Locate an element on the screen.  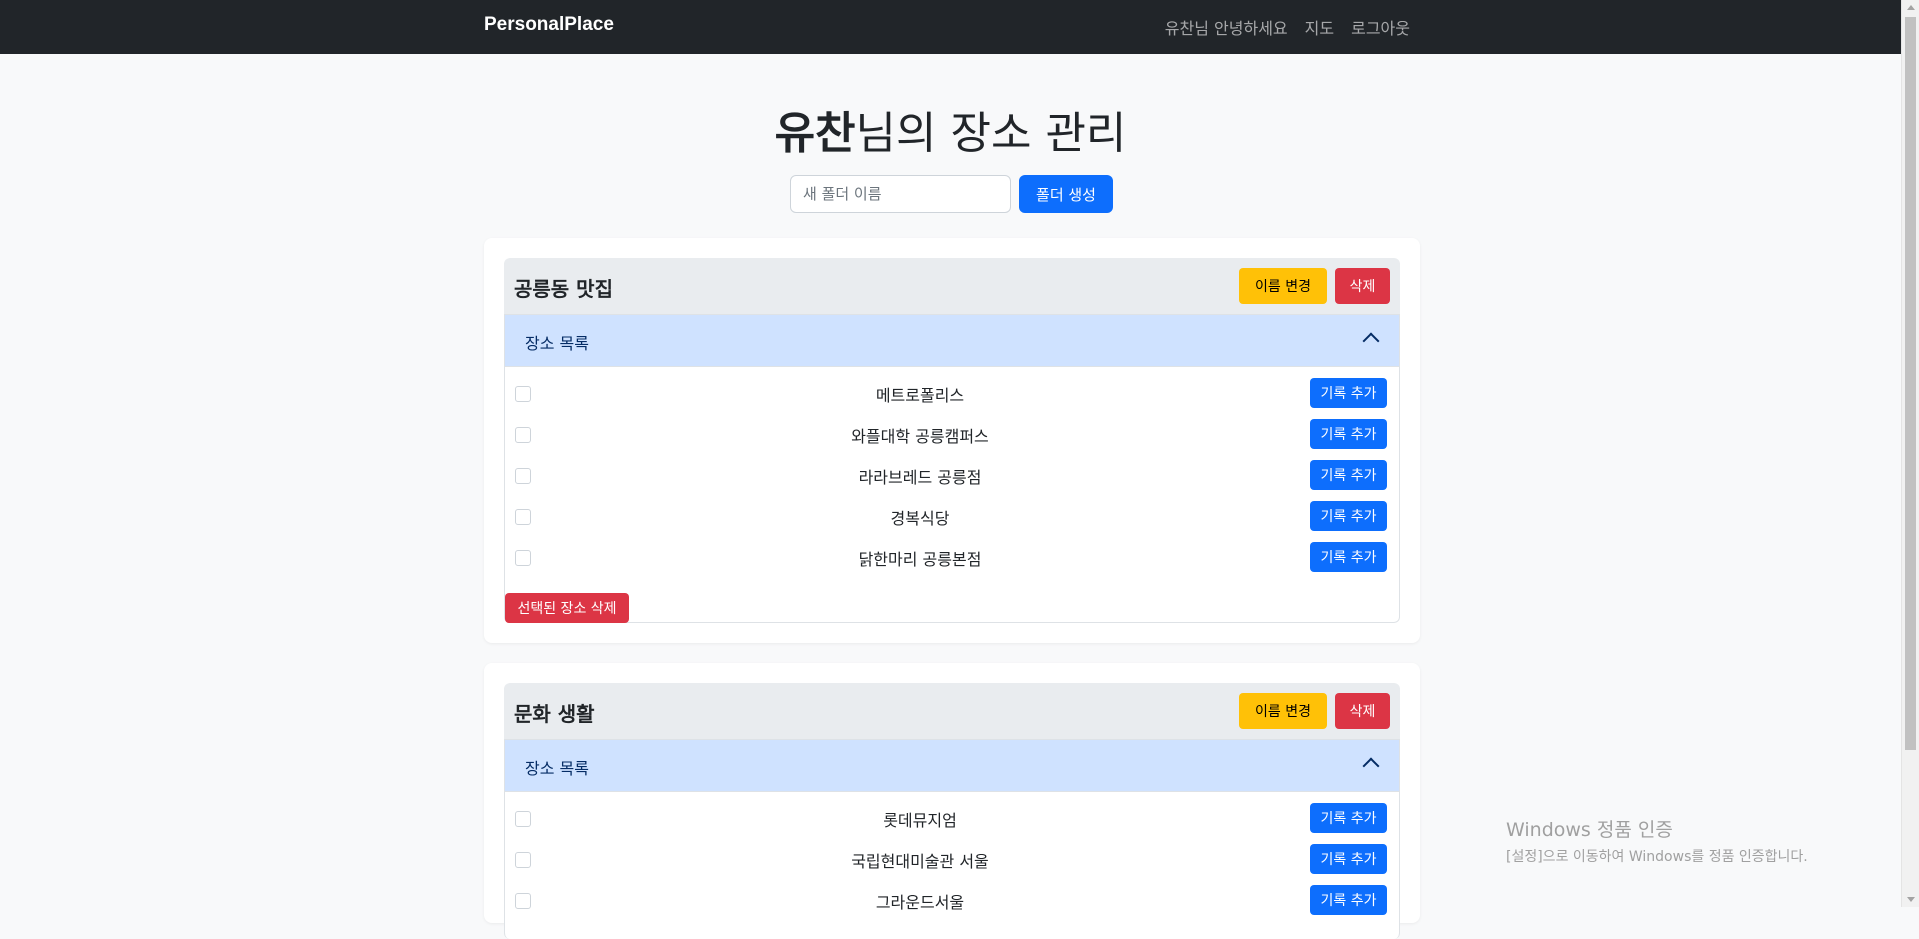
page-title: 유찬님의 장소 관리 is located at coordinates (950, 129).